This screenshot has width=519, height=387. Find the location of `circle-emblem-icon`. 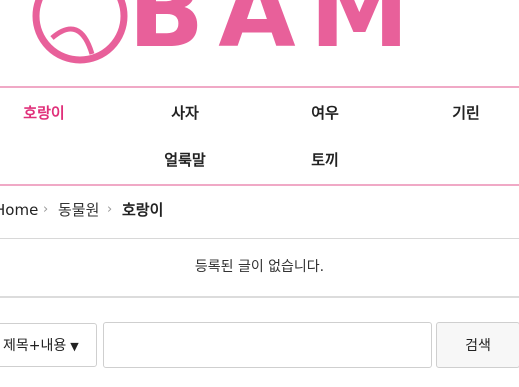

circle-emblem-icon is located at coordinates (80, 32).